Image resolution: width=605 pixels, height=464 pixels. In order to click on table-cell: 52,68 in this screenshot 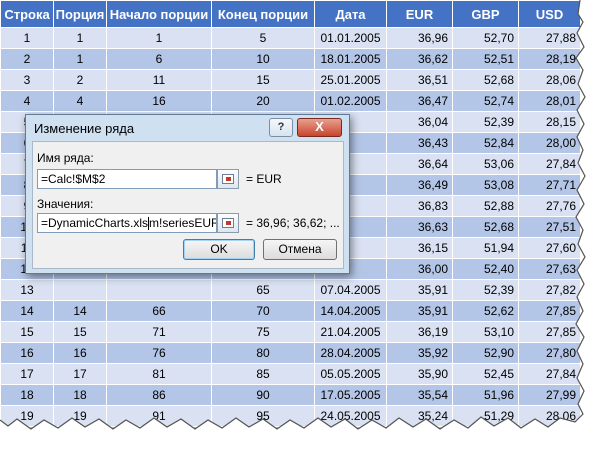, I will do `click(485, 80)`.